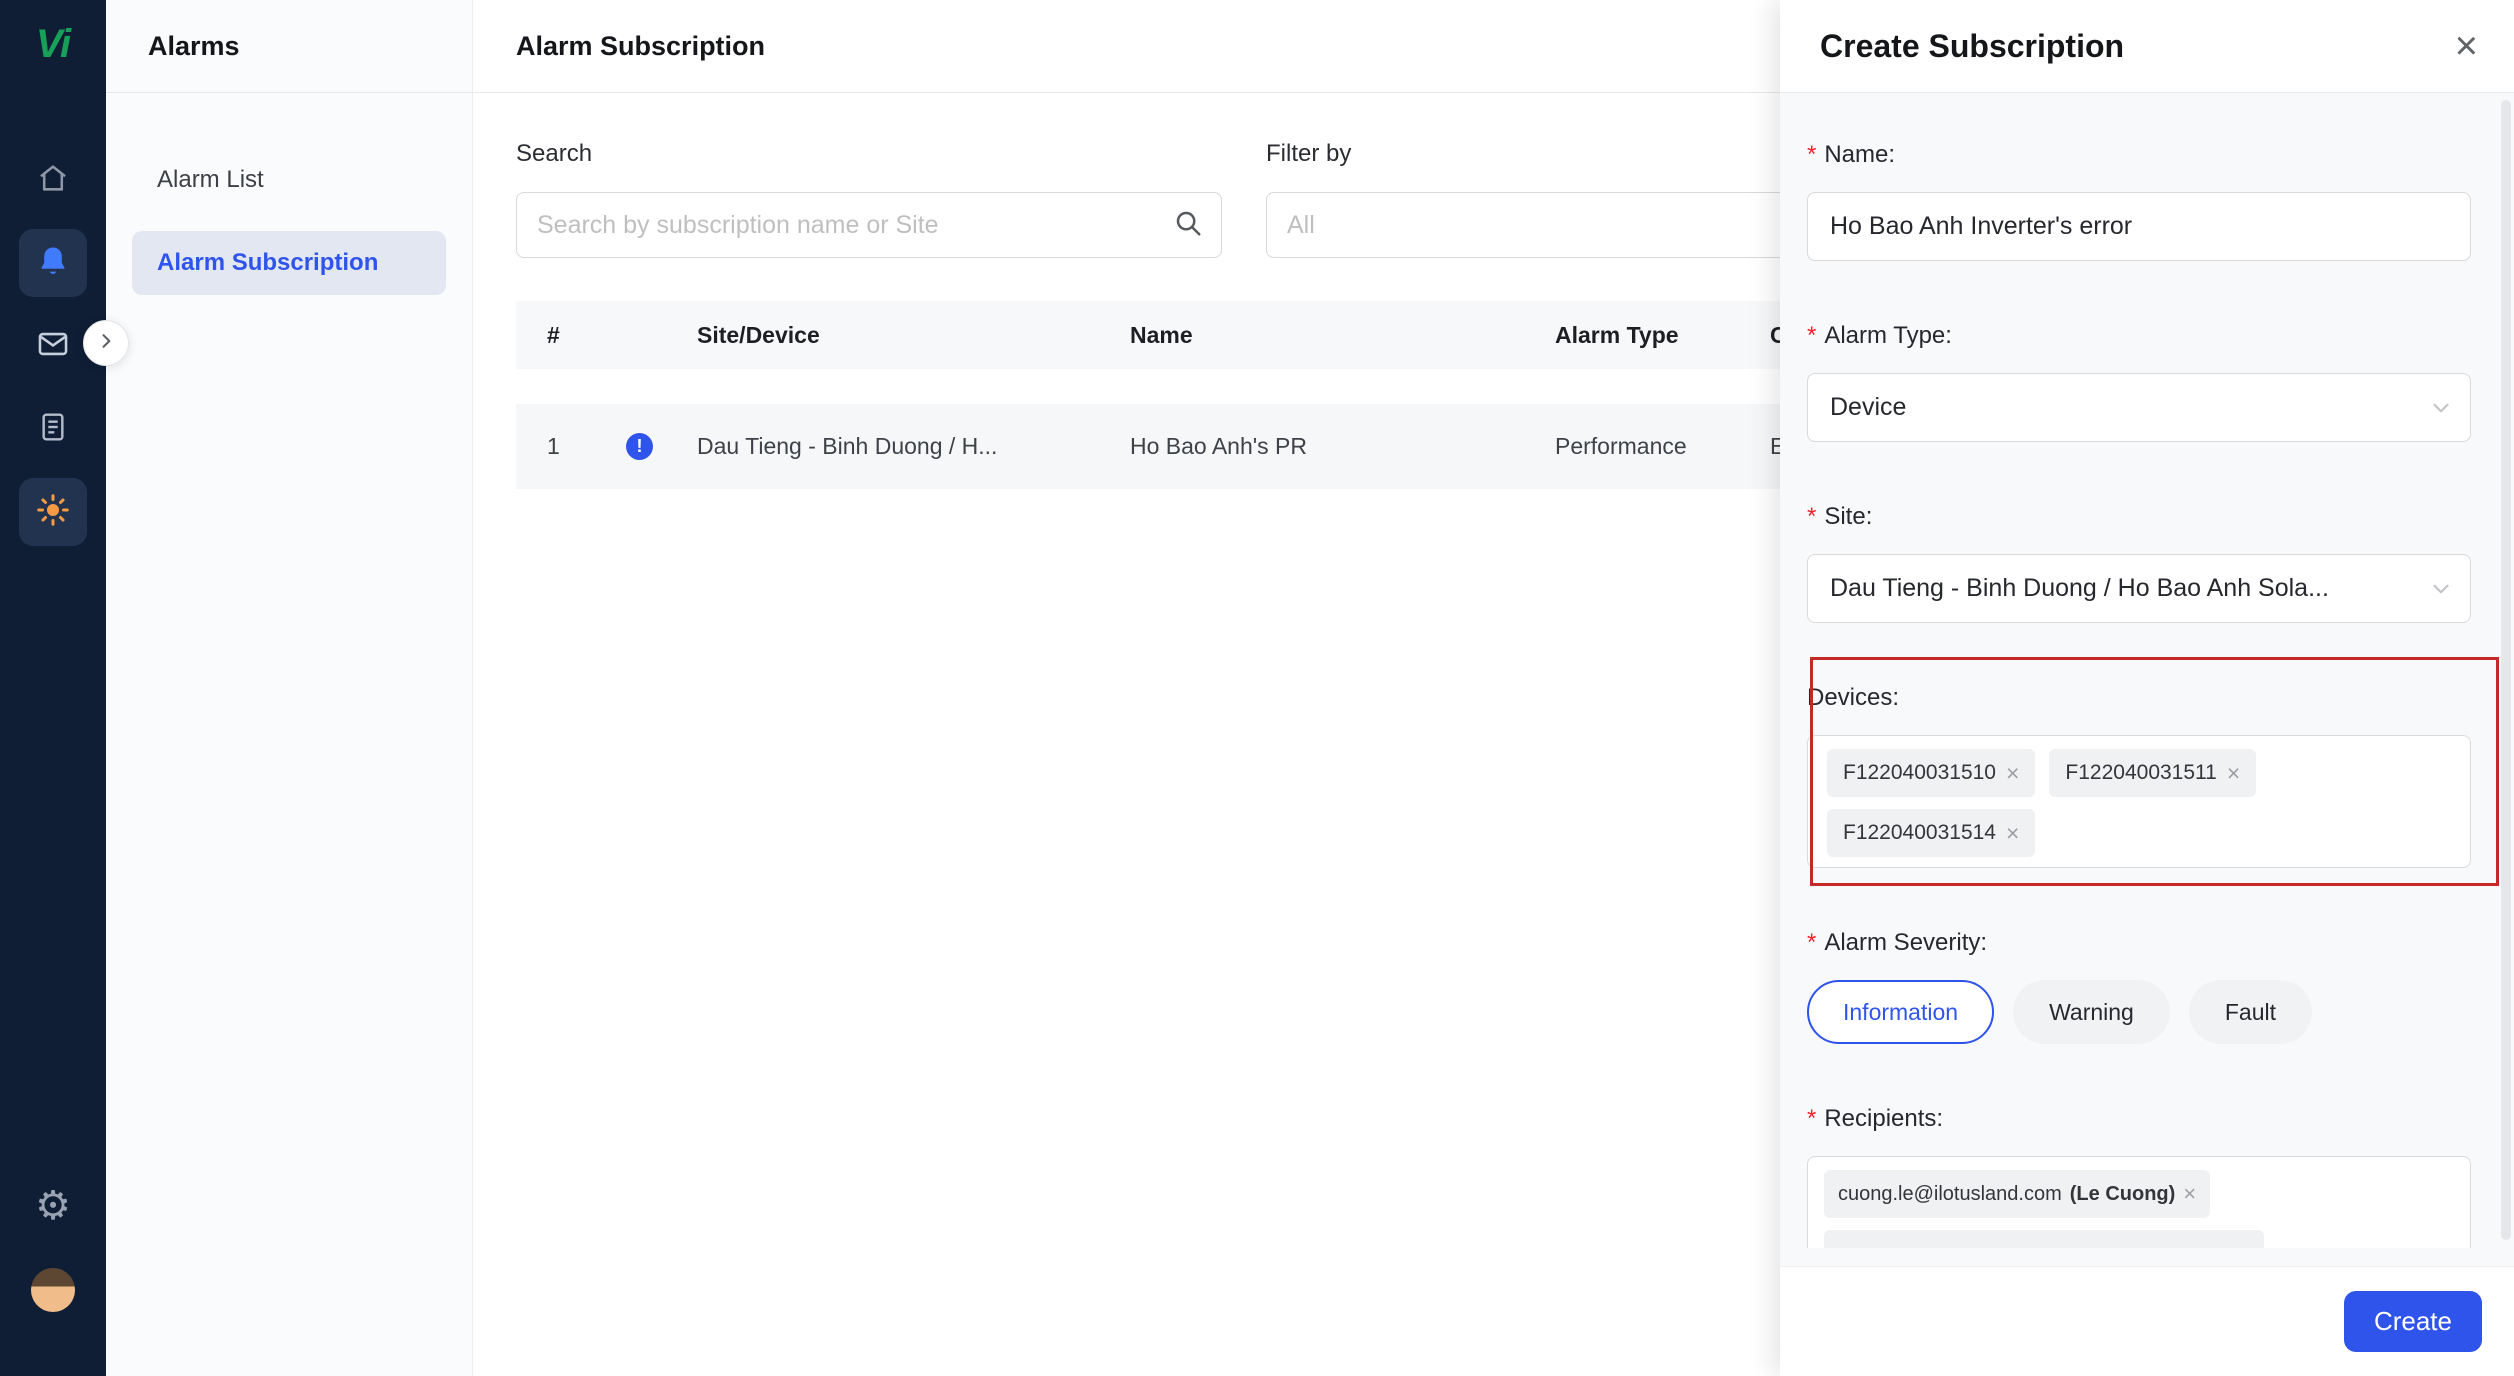  What do you see at coordinates (1931, 833) in the screenshot?
I see `device-tag: F122040031514 ×` at bounding box center [1931, 833].